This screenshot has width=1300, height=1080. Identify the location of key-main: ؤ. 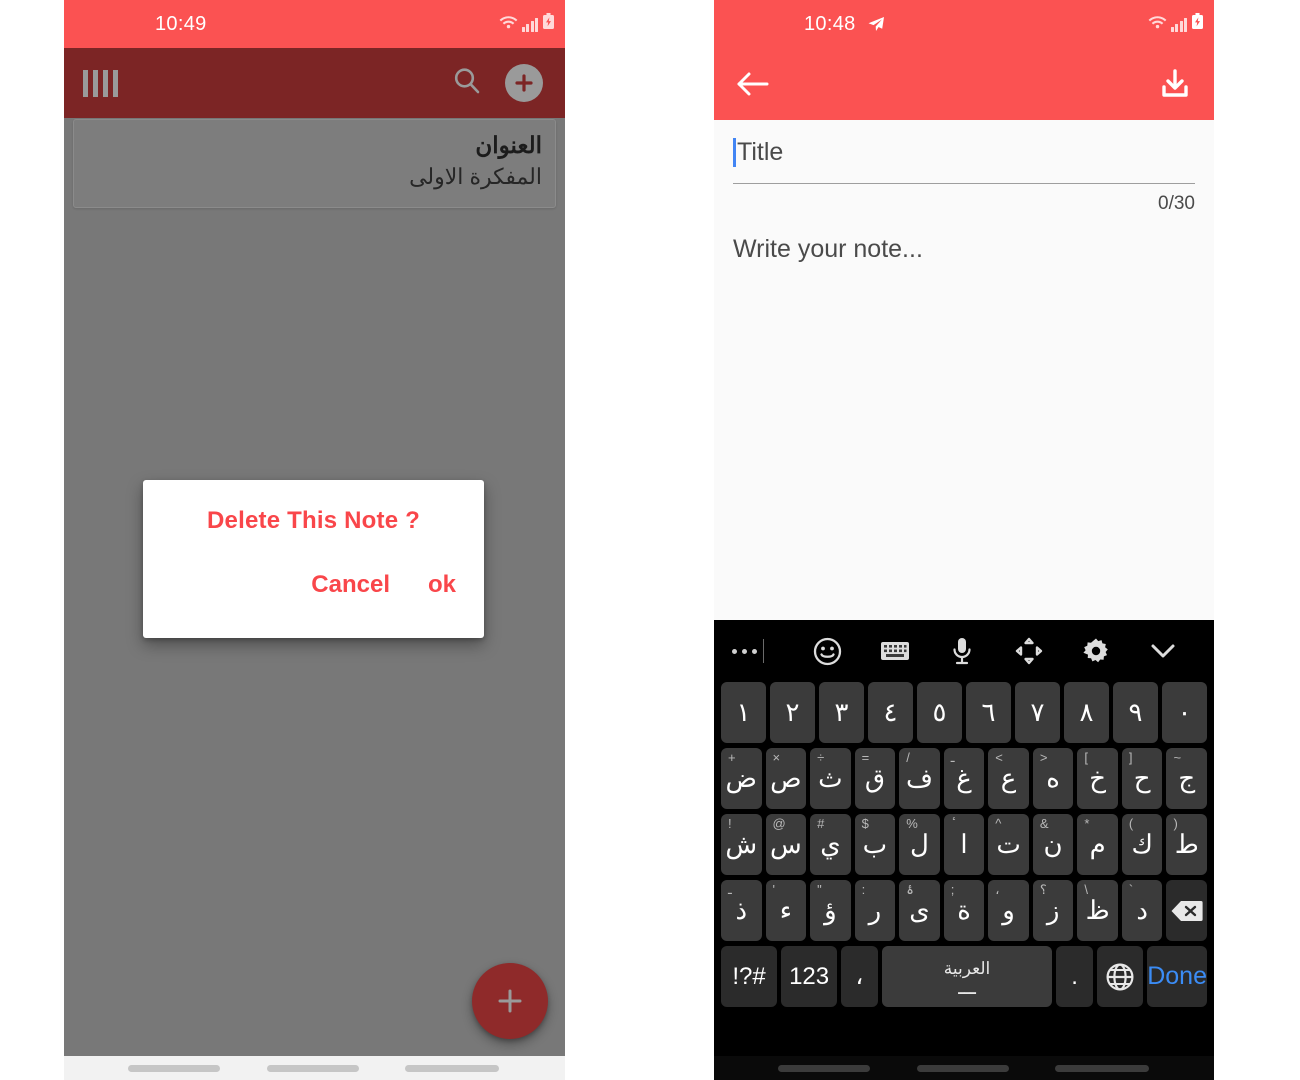
(830, 910).